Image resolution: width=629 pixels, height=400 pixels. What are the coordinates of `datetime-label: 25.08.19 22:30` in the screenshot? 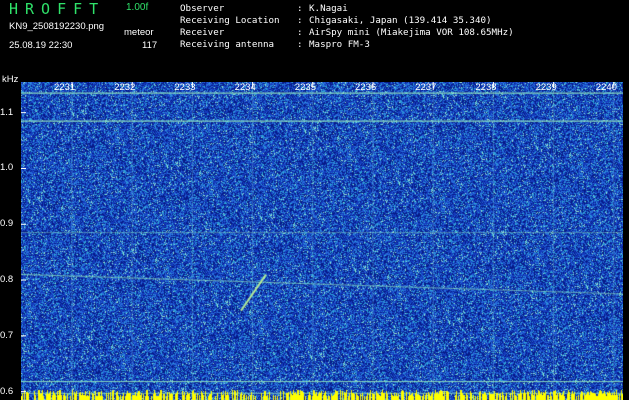 It's located at (41, 45).